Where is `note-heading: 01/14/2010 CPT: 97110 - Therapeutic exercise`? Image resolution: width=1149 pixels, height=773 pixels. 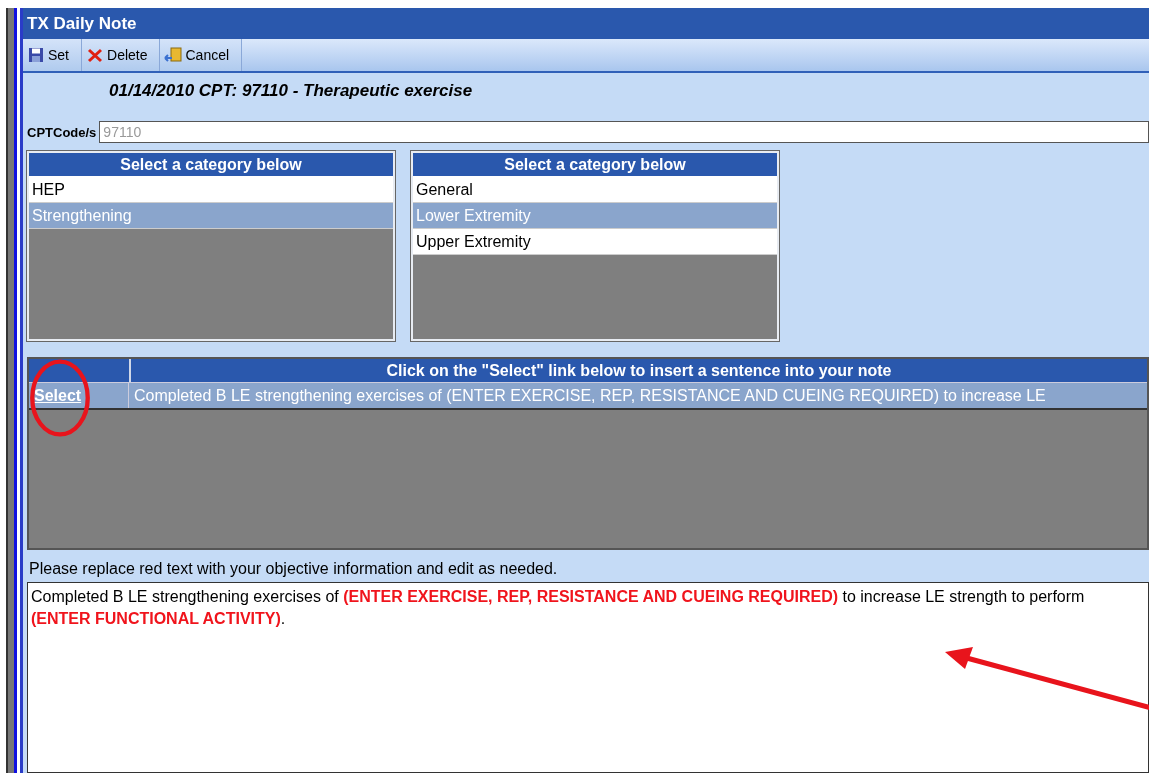
note-heading: 01/14/2010 CPT: 97110 - Therapeutic exercise is located at coordinates (291, 91).